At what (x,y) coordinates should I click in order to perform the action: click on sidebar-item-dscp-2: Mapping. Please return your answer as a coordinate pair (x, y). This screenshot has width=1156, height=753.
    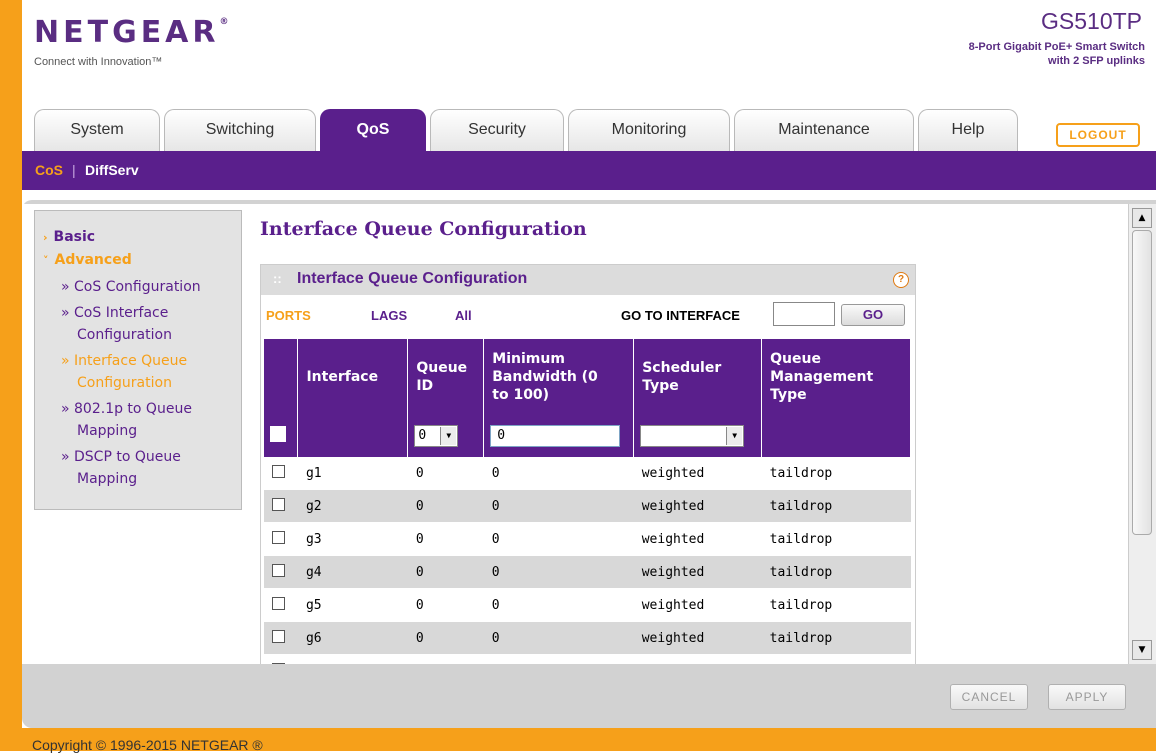
    Looking at the image, I should click on (107, 479).